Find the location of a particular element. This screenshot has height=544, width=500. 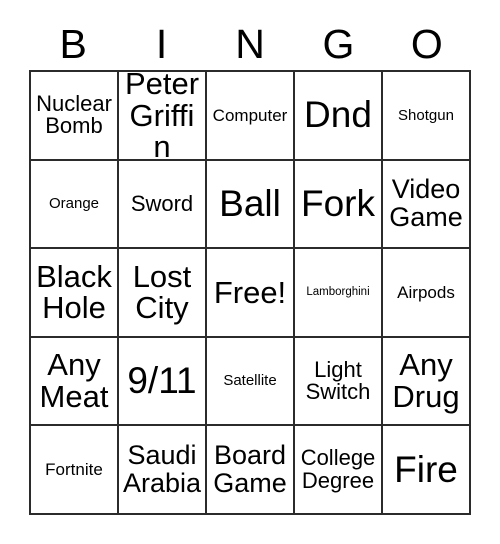

bingo-cell-label: Board Game is located at coordinates (250, 469).